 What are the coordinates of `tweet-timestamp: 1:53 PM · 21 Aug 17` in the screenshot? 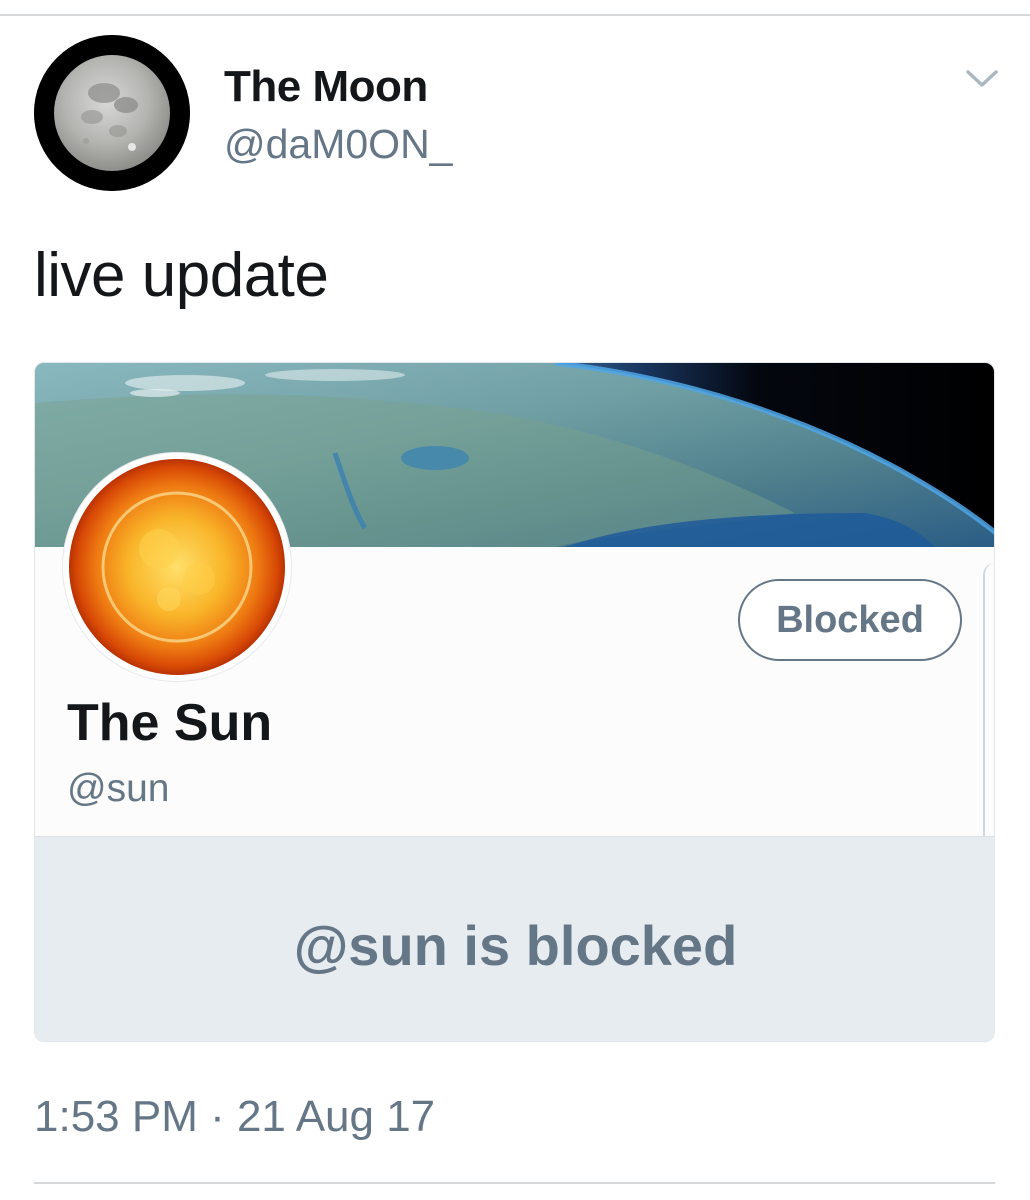 It's located at (235, 1116).